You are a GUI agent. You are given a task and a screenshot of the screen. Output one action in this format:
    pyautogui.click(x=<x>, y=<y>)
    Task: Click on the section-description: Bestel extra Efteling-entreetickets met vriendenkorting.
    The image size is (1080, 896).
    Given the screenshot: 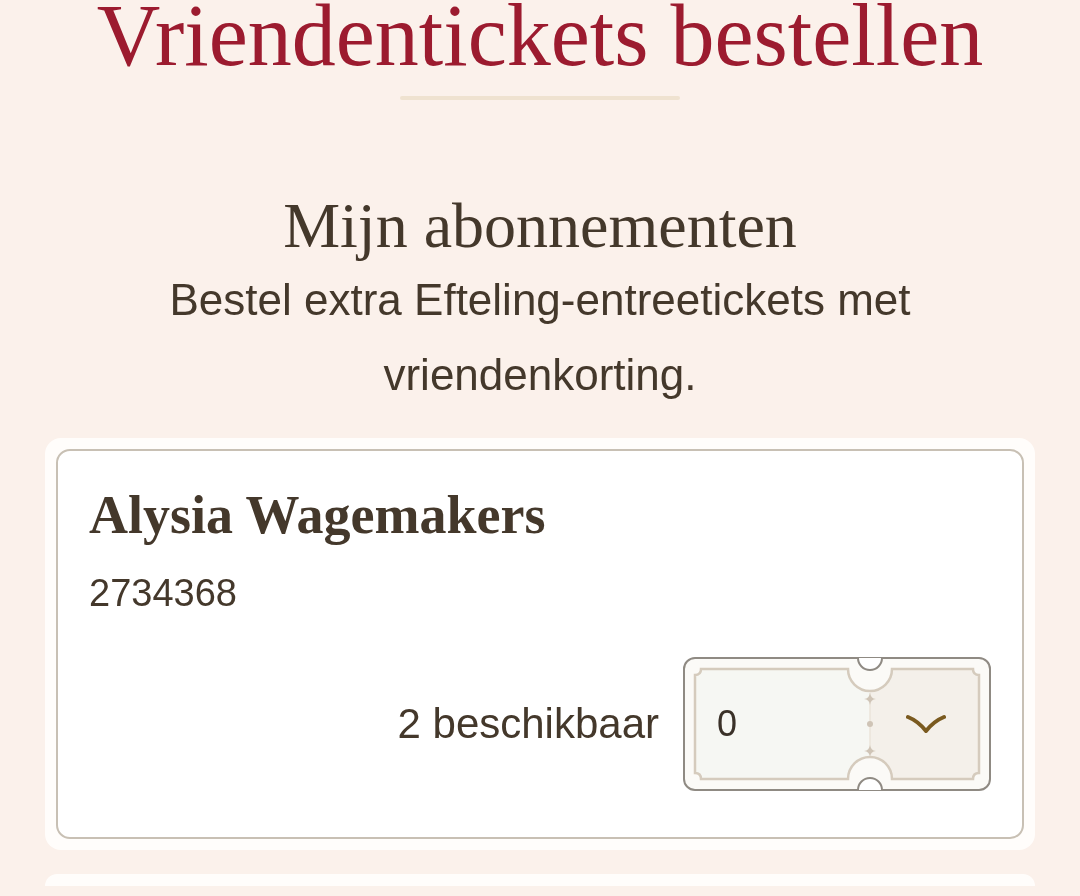 What is the action you would take?
    pyautogui.click(x=540, y=337)
    